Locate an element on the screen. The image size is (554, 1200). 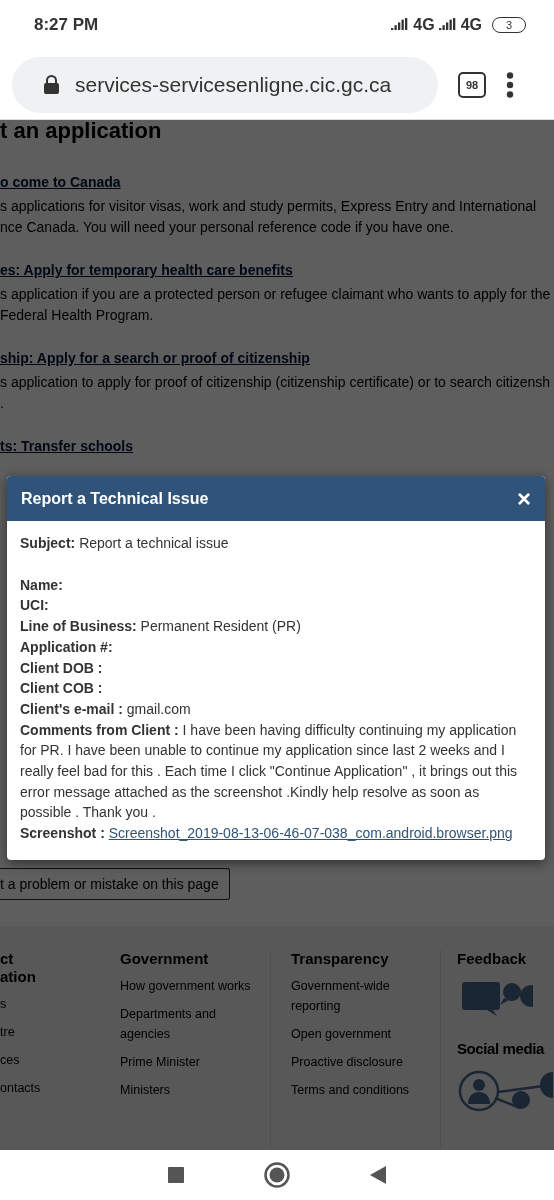
detail-line: Comments from Client : I have been having difficulty continuing my application for PR. I have been unable to continue my application since last 2 weeks and I really feel bad for this . Each time I click "Continue Application" , it brings out this error message attached as the screenshot .Kindly help resolve as soon as possible . Thank you . is located at coordinates (269, 771).